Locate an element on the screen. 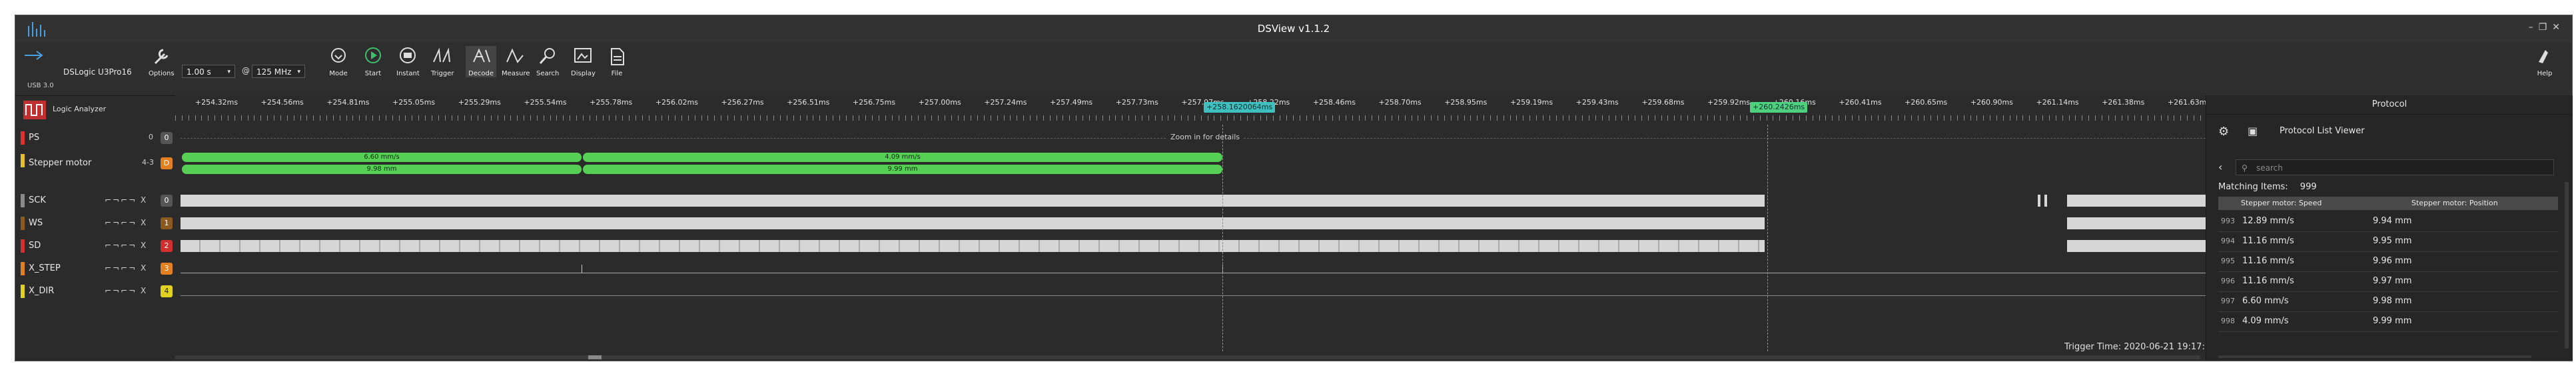 This screenshot has width=2576, height=382. channel-name: X_DIR is located at coordinates (41, 291).